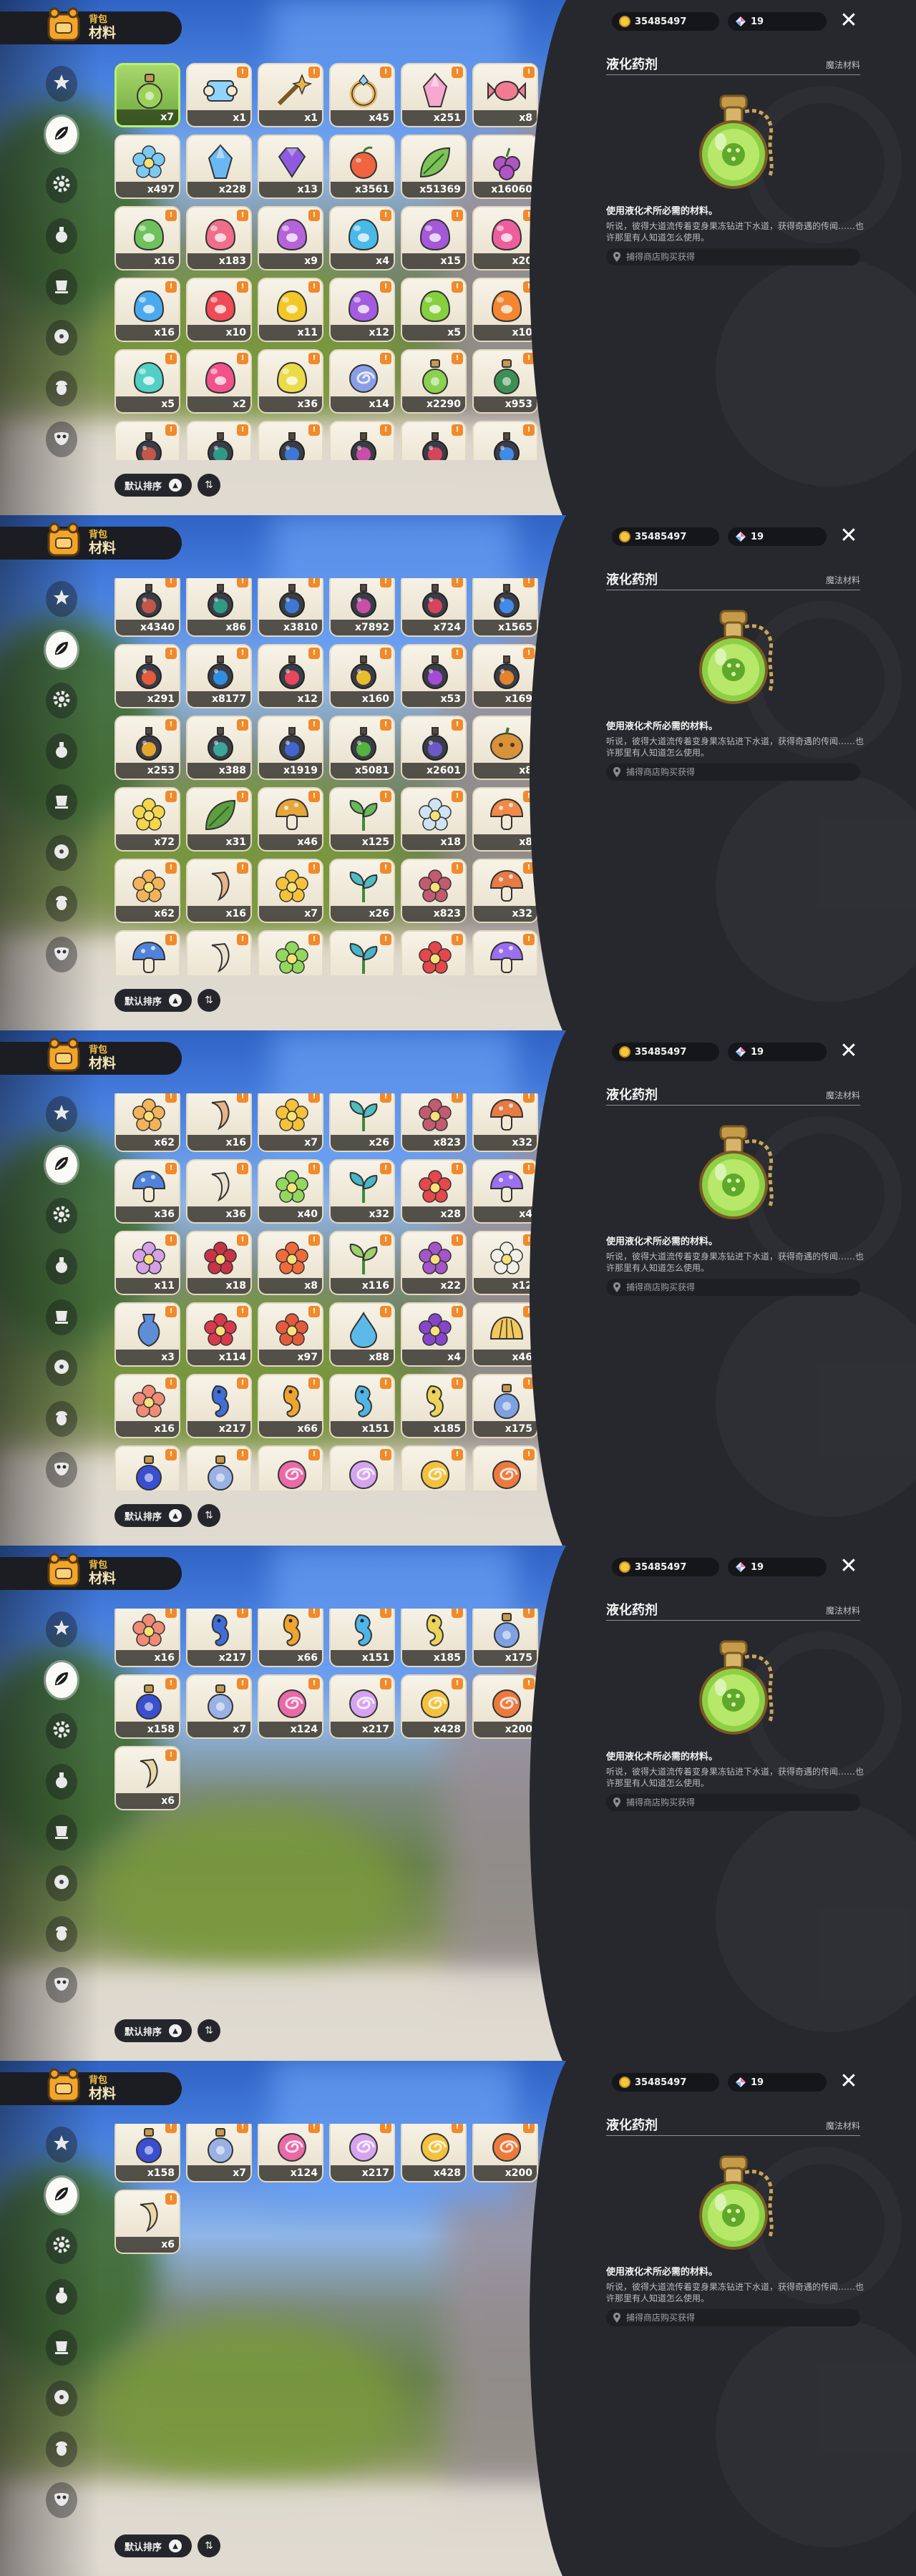  I want to click on item-slot: ! x8177, so click(219, 676).